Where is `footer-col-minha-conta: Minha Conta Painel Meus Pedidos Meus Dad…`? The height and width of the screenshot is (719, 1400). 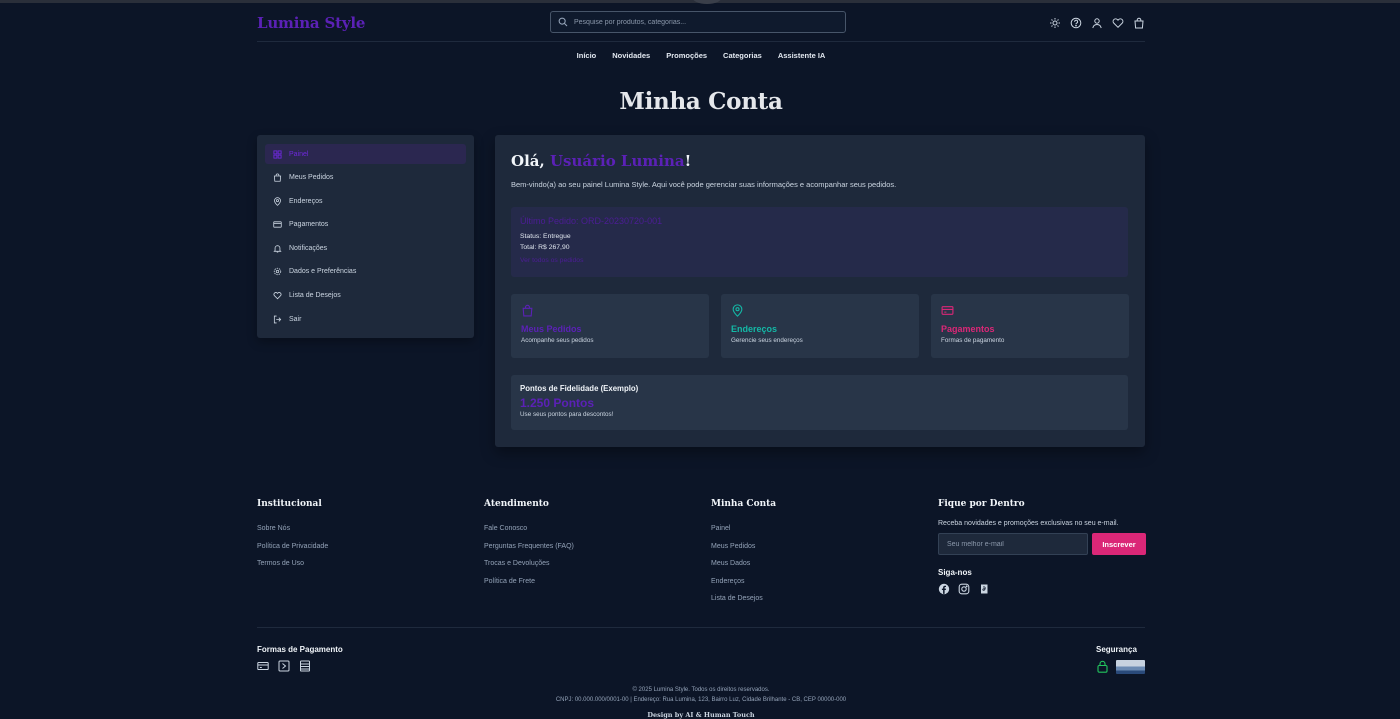
footer-col-minha-conta: Minha Conta Painel Meus Pedidos Meus Dad… is located at coordinates (743, 553).